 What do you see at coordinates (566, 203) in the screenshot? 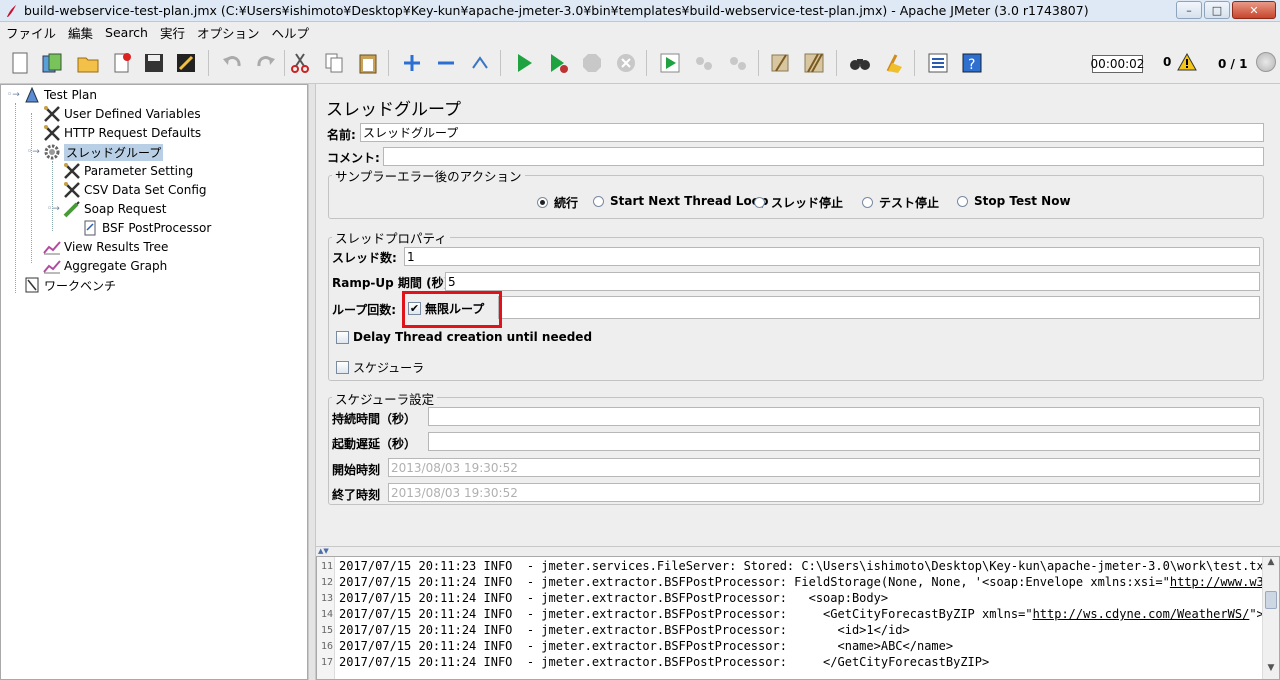
I see `radio-label: 続行` at bounding box center [566, 203].